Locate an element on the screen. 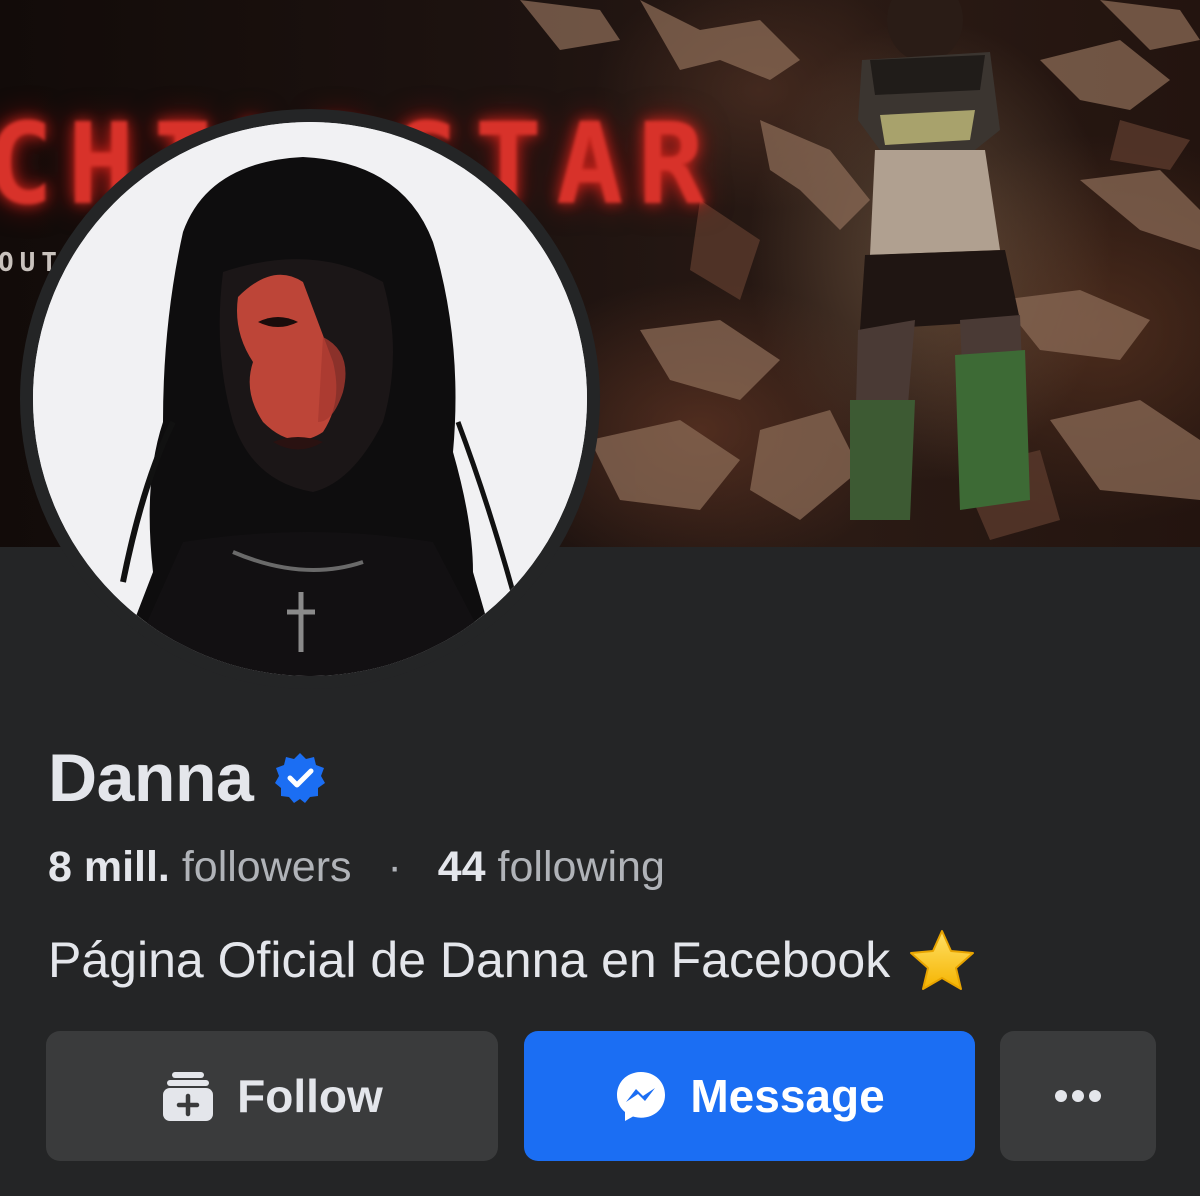 The width and height of the screenshot is (1200, 1196). follow-label: Follow is located at coordinates (310, 1096).